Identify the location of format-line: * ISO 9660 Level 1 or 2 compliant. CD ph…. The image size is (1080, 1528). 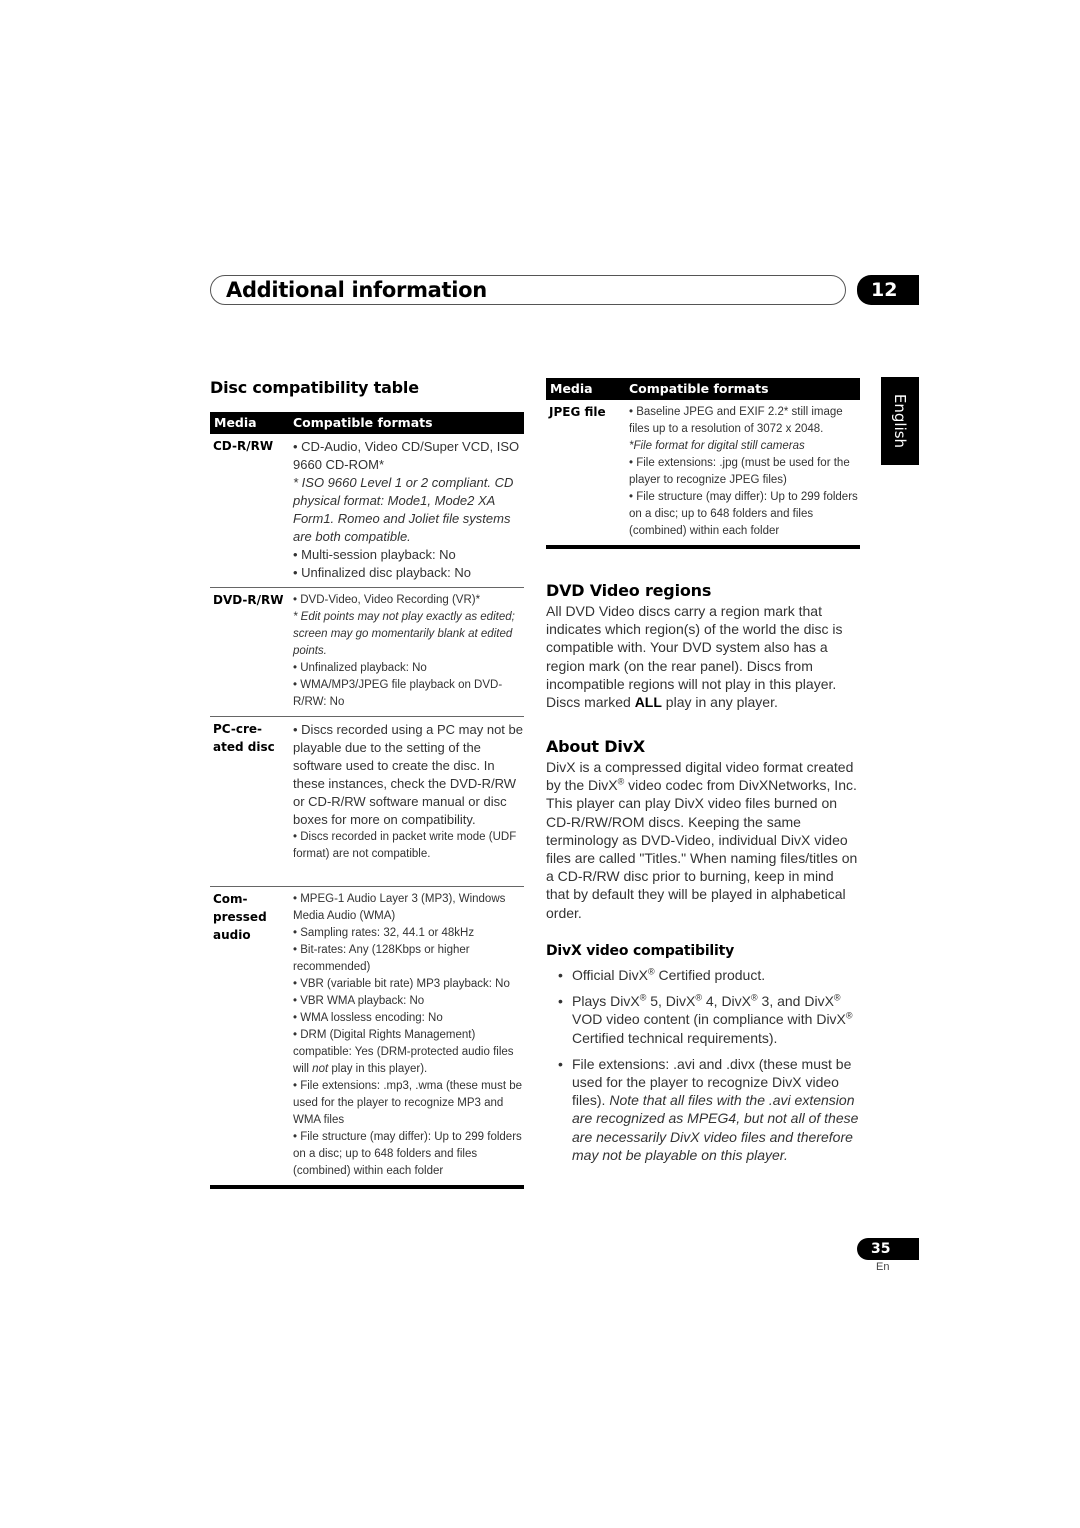
(403, 509).